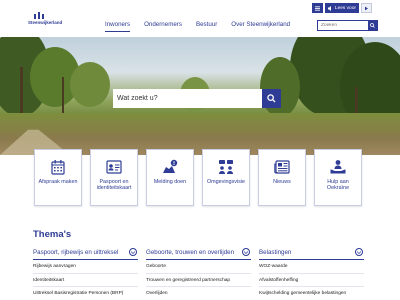  What do you see at coordinates (76, 252) in the screenshot?
I see `theme-header-label: Paspoort, rijbewijs en uittreksel` at bounding box center [76, 252].